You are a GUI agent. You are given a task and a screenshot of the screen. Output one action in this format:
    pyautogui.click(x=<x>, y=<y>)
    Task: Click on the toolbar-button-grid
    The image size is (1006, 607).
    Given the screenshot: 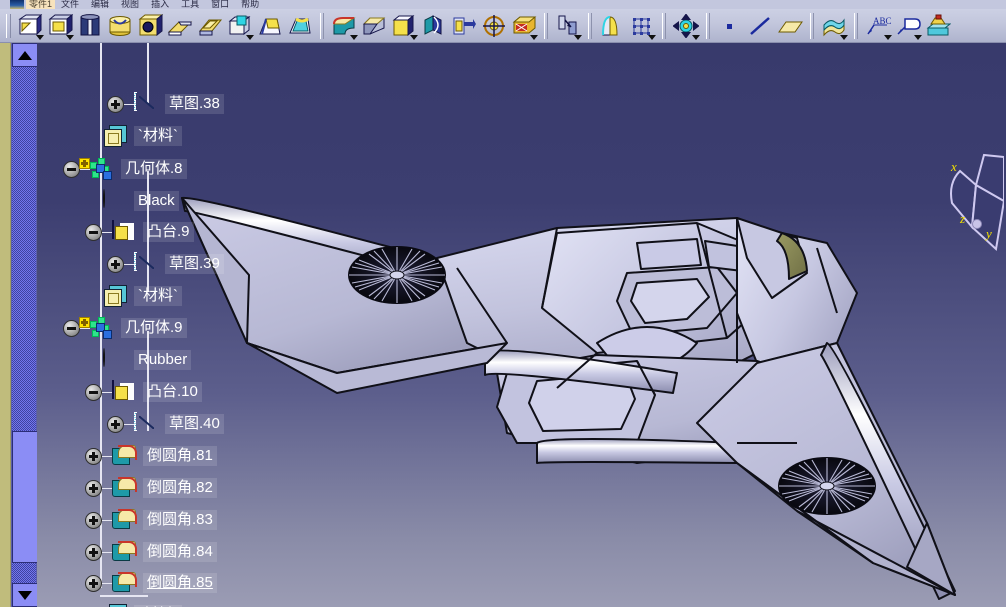 What is the action you would take?
    pyautogui.click(x=642, y=26)
    